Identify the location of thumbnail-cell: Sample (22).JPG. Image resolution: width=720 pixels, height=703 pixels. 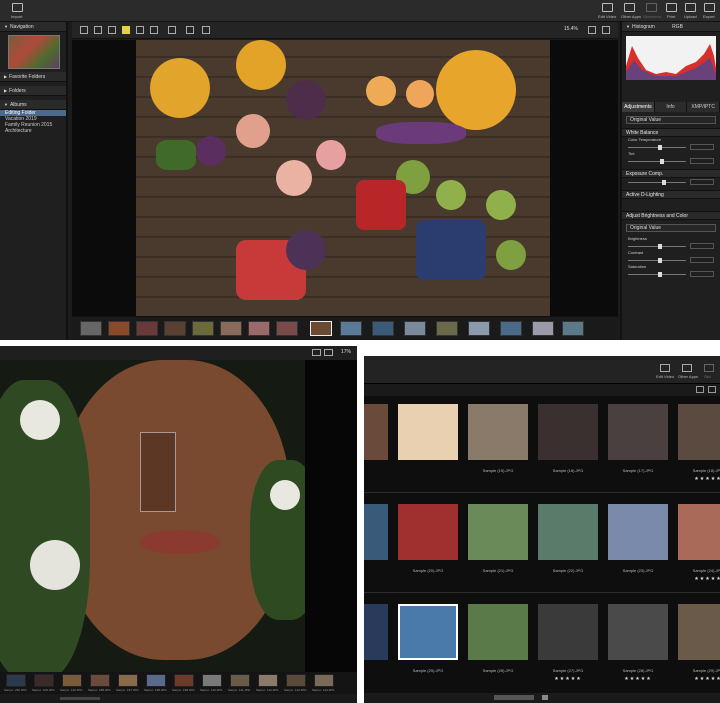
(568, 542).